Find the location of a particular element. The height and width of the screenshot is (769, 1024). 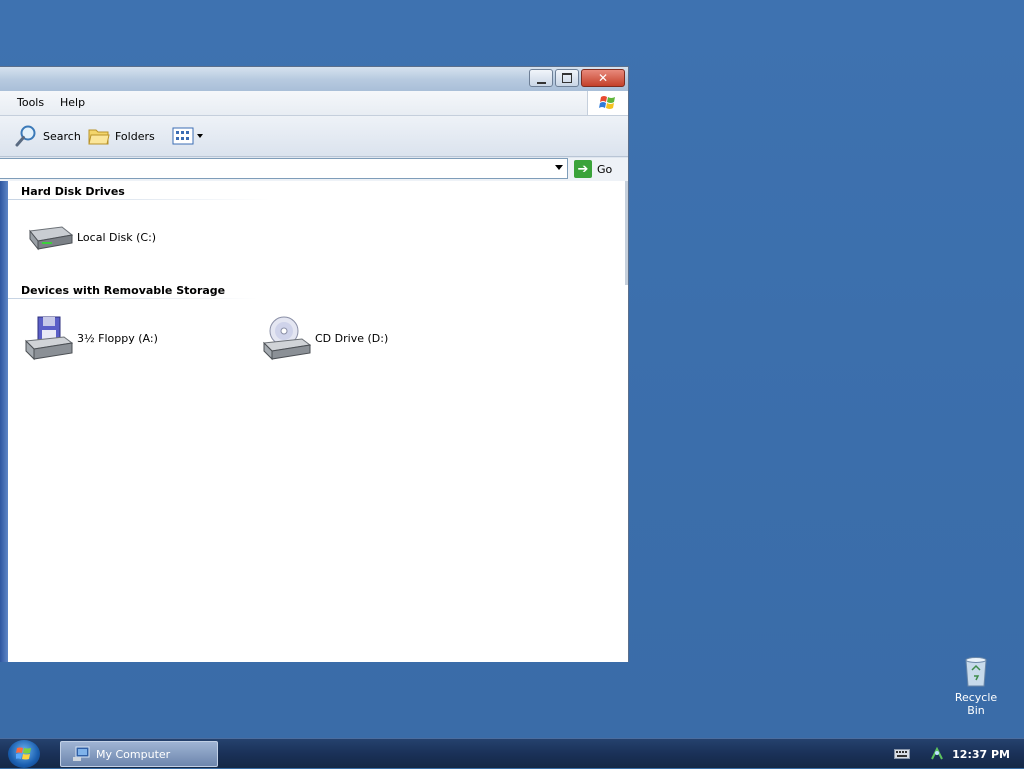

close-icon: ✕ is located at coordinates (603, 78).